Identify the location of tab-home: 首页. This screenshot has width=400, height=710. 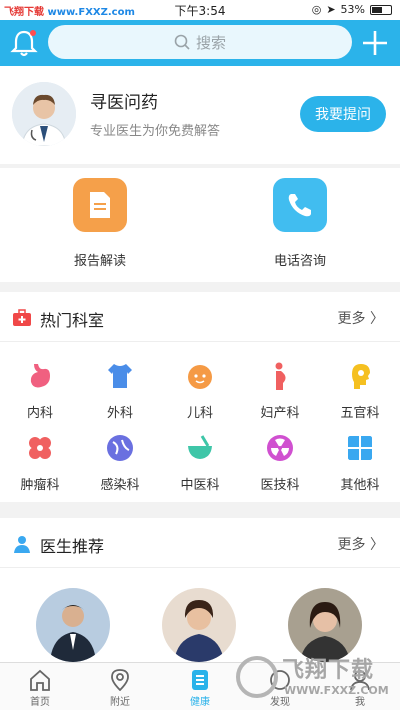
(40, 686).